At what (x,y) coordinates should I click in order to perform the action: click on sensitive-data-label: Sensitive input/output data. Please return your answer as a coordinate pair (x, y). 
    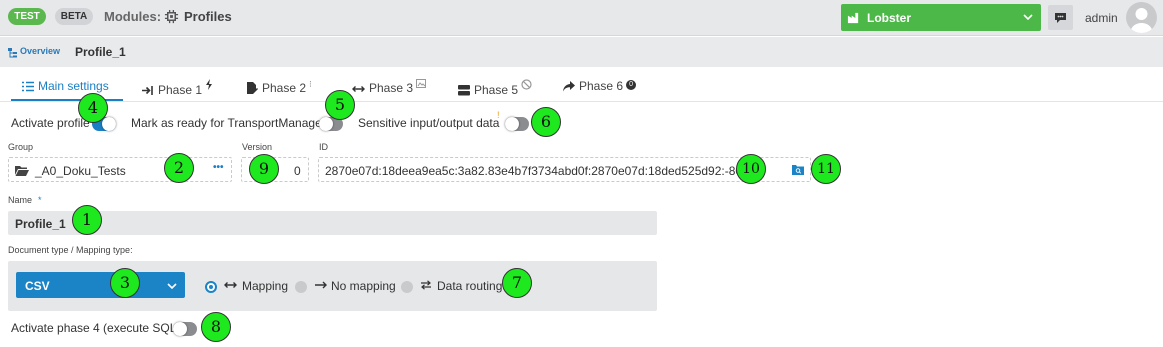
    Looking at the image, I should click on (429, 123).